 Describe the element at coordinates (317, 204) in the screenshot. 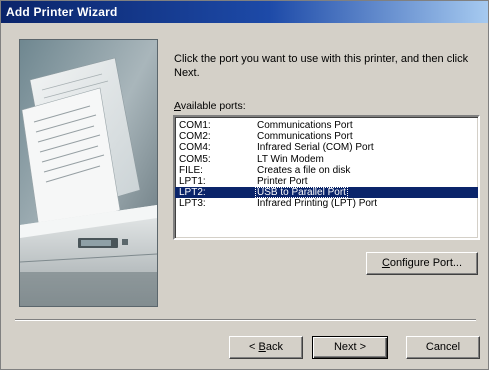

I see `port-description: Infrared Printing (LPT) Port` at that location.